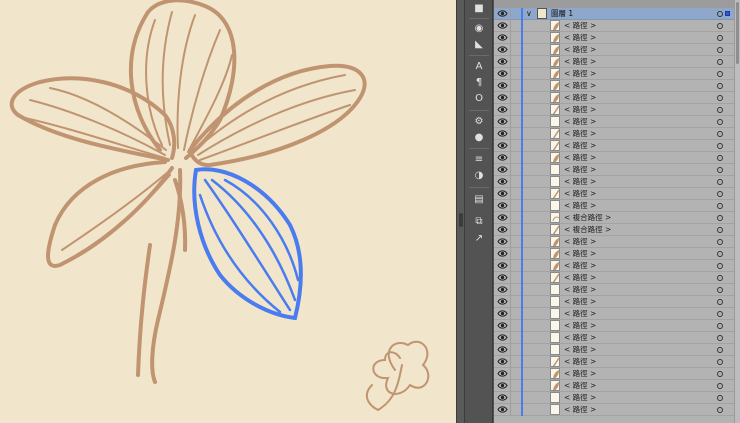  Describe the element at coordinates (479, 239) in the screenshot. I see `export-icon: ↗` at that location.